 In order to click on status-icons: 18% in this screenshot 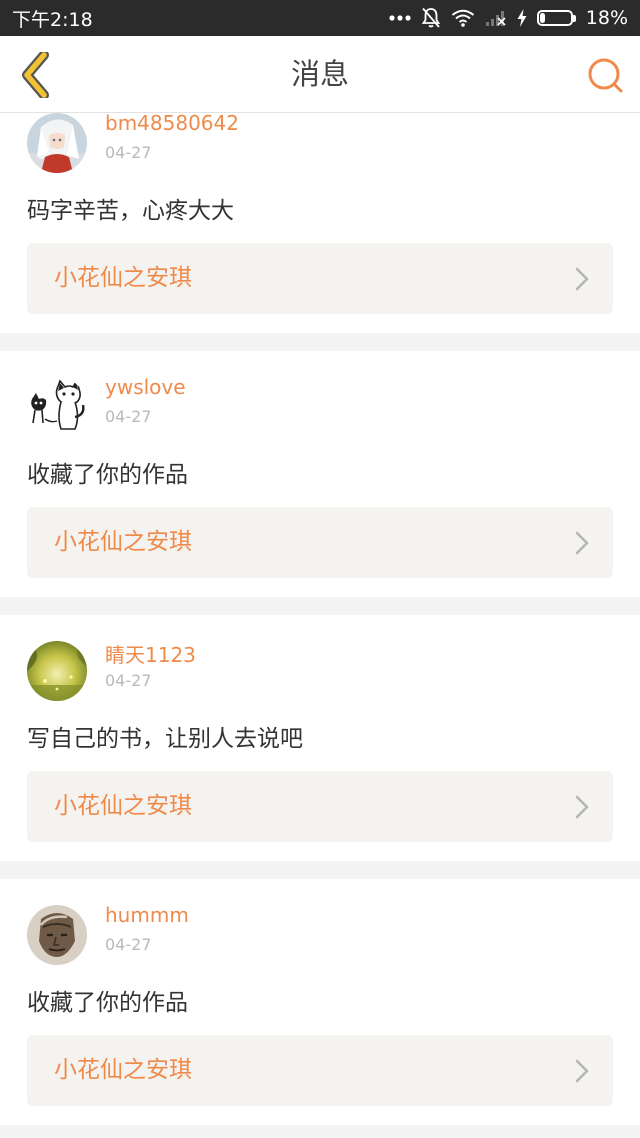, I will do `click(508, 18)`.